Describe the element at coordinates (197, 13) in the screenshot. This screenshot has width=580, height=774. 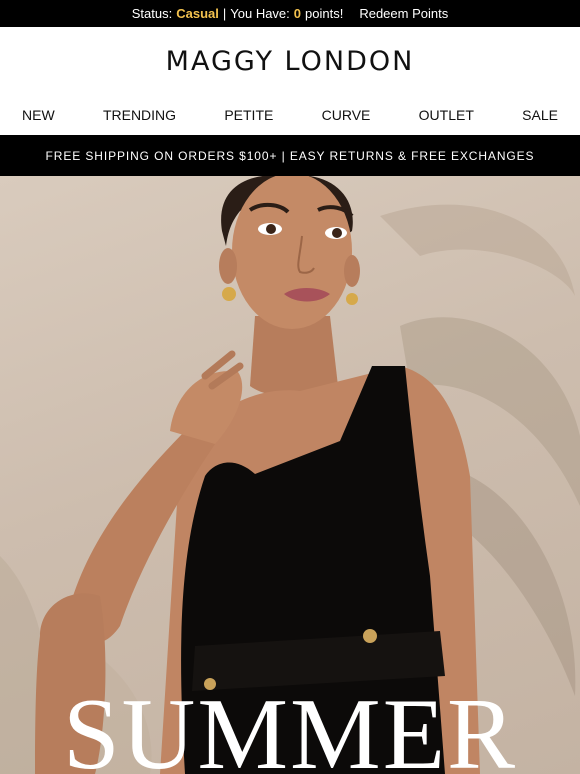
I see `status-value: Casual` at that location.